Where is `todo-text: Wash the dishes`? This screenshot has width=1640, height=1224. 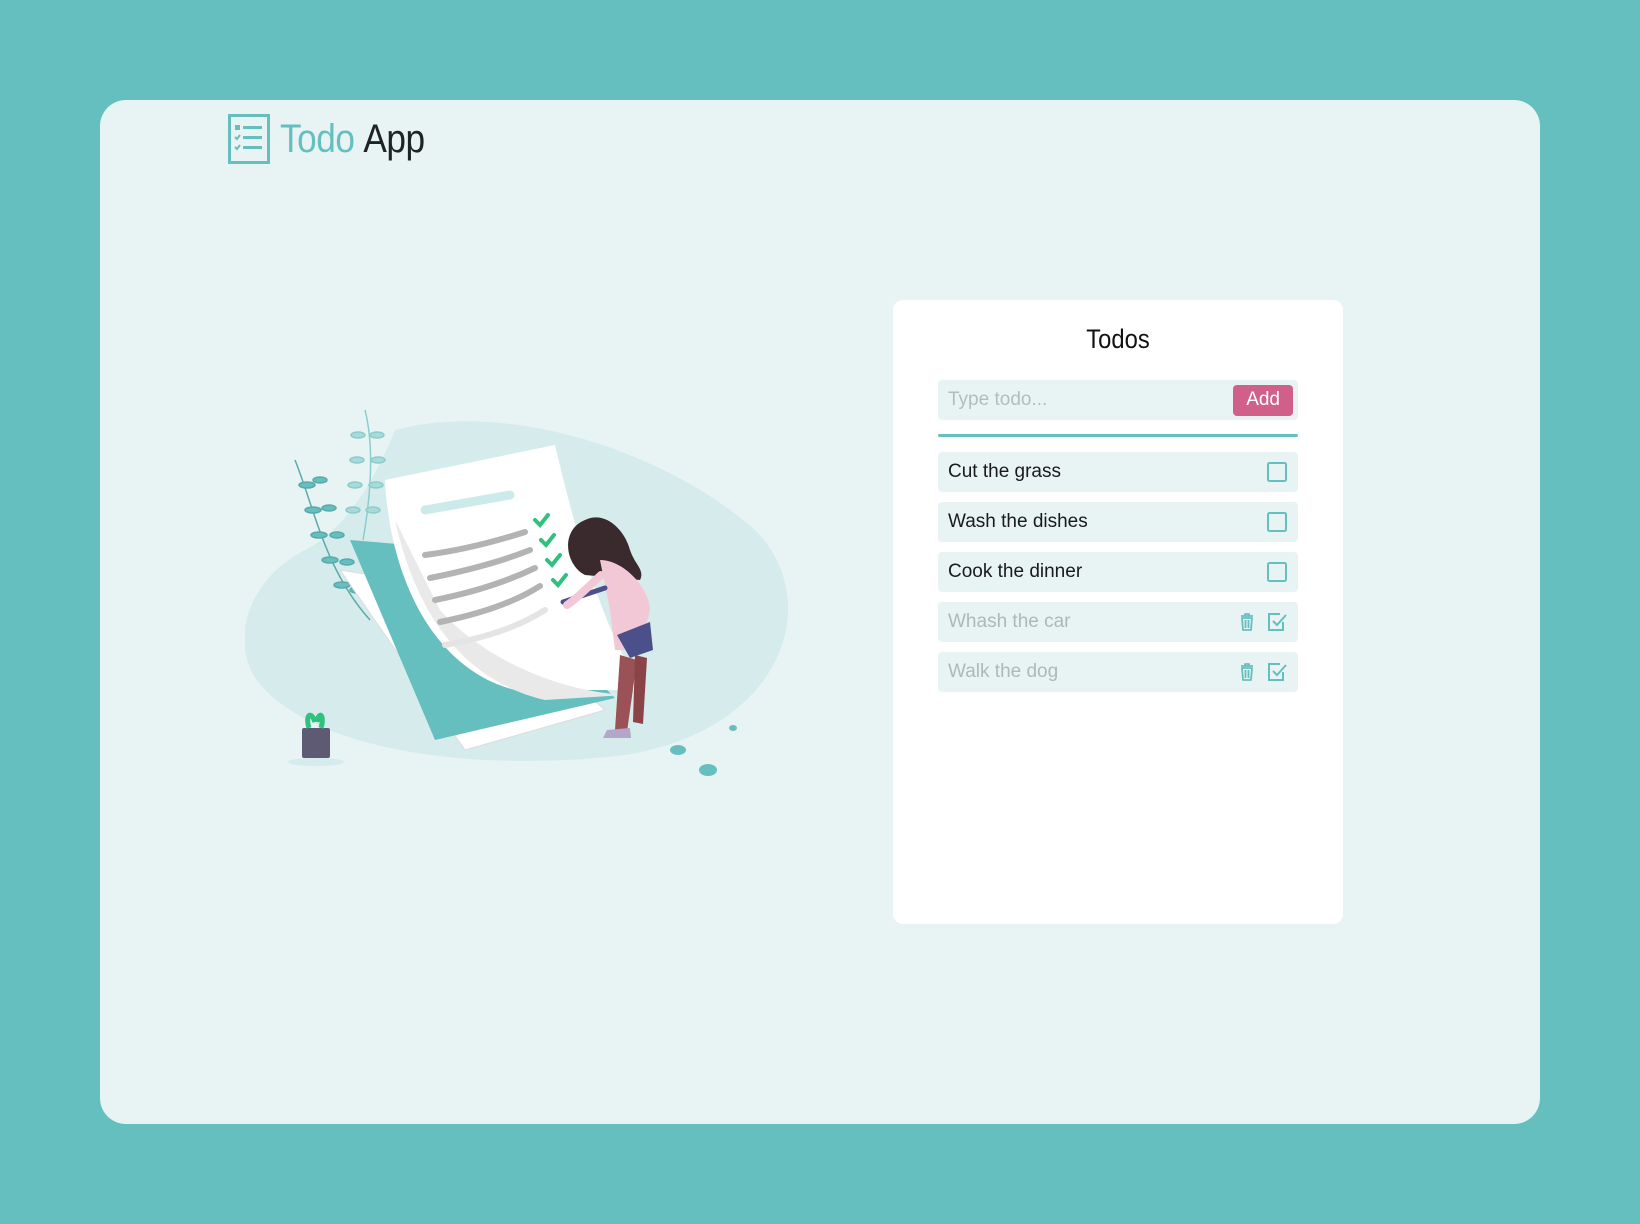 todo-text: Wash the dishes is located at coordinates (1018, 521).